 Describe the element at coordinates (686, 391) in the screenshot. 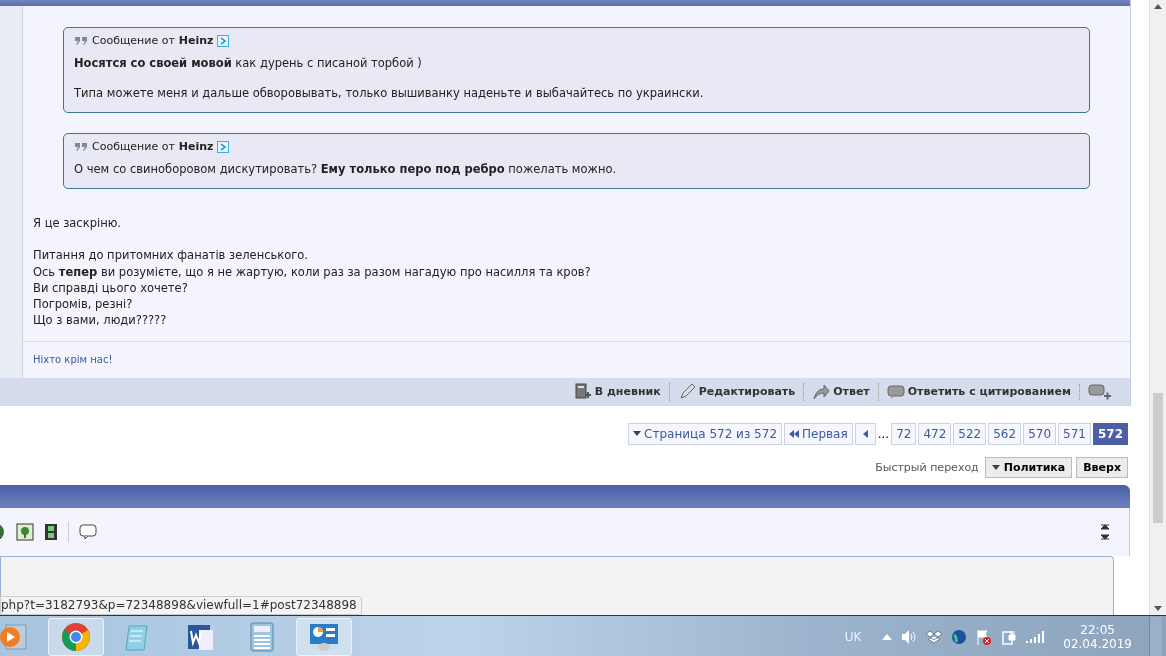

I see `pencil-icon` at that location.